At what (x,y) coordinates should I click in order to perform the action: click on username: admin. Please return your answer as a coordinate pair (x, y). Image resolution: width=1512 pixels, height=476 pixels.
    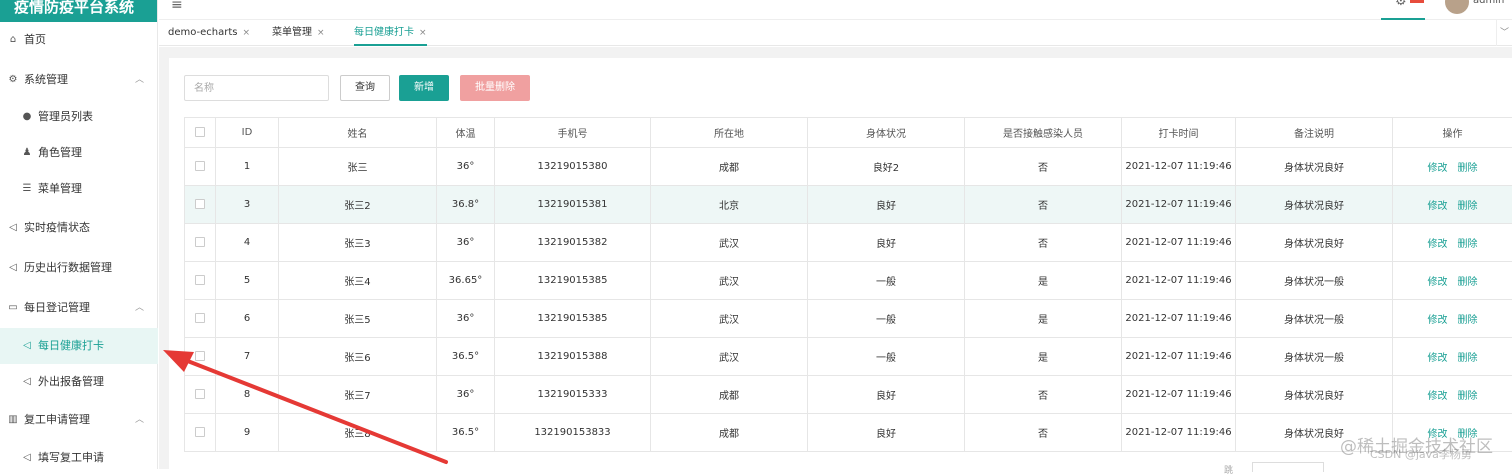
    Looking at the image, I should click on (1488, 3).